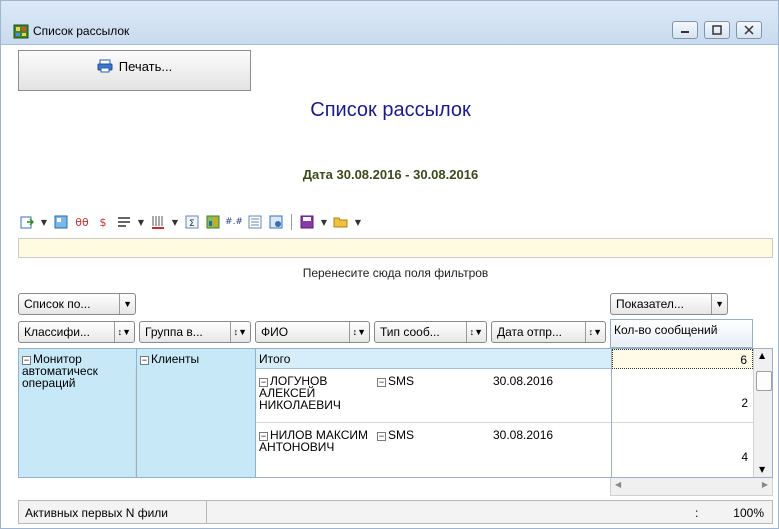  I want to click on group-cell: − Клиенты, so click(196, 413).